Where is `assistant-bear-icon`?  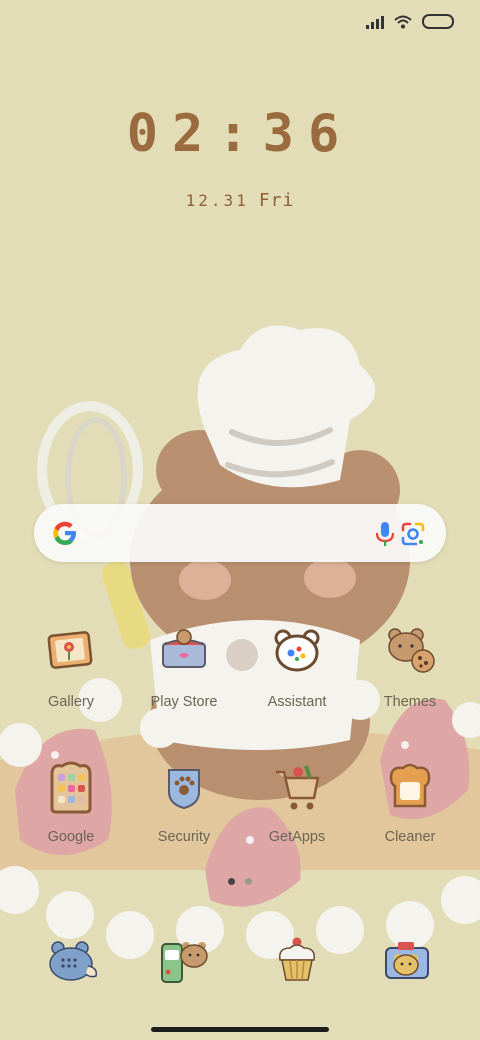
assistant-bear-icon is located at coordinates (297, 650).